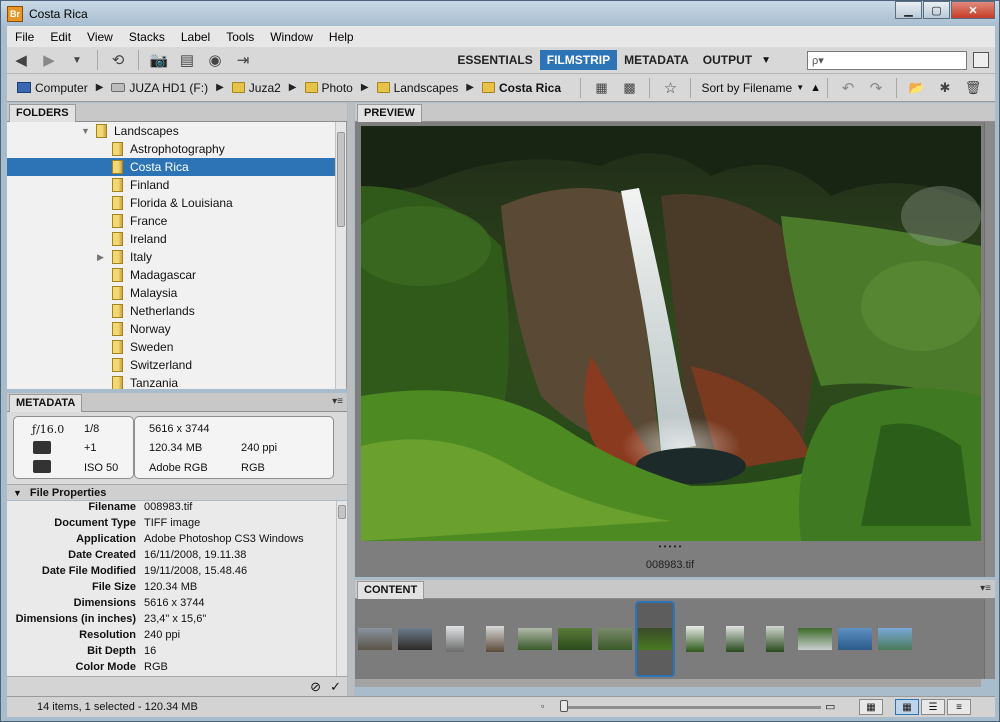  What do you see at coordinates (256, 88) in the screenshot?
I see `breadcrumb-juza2: Juza2` at bounding box center [256, 88].